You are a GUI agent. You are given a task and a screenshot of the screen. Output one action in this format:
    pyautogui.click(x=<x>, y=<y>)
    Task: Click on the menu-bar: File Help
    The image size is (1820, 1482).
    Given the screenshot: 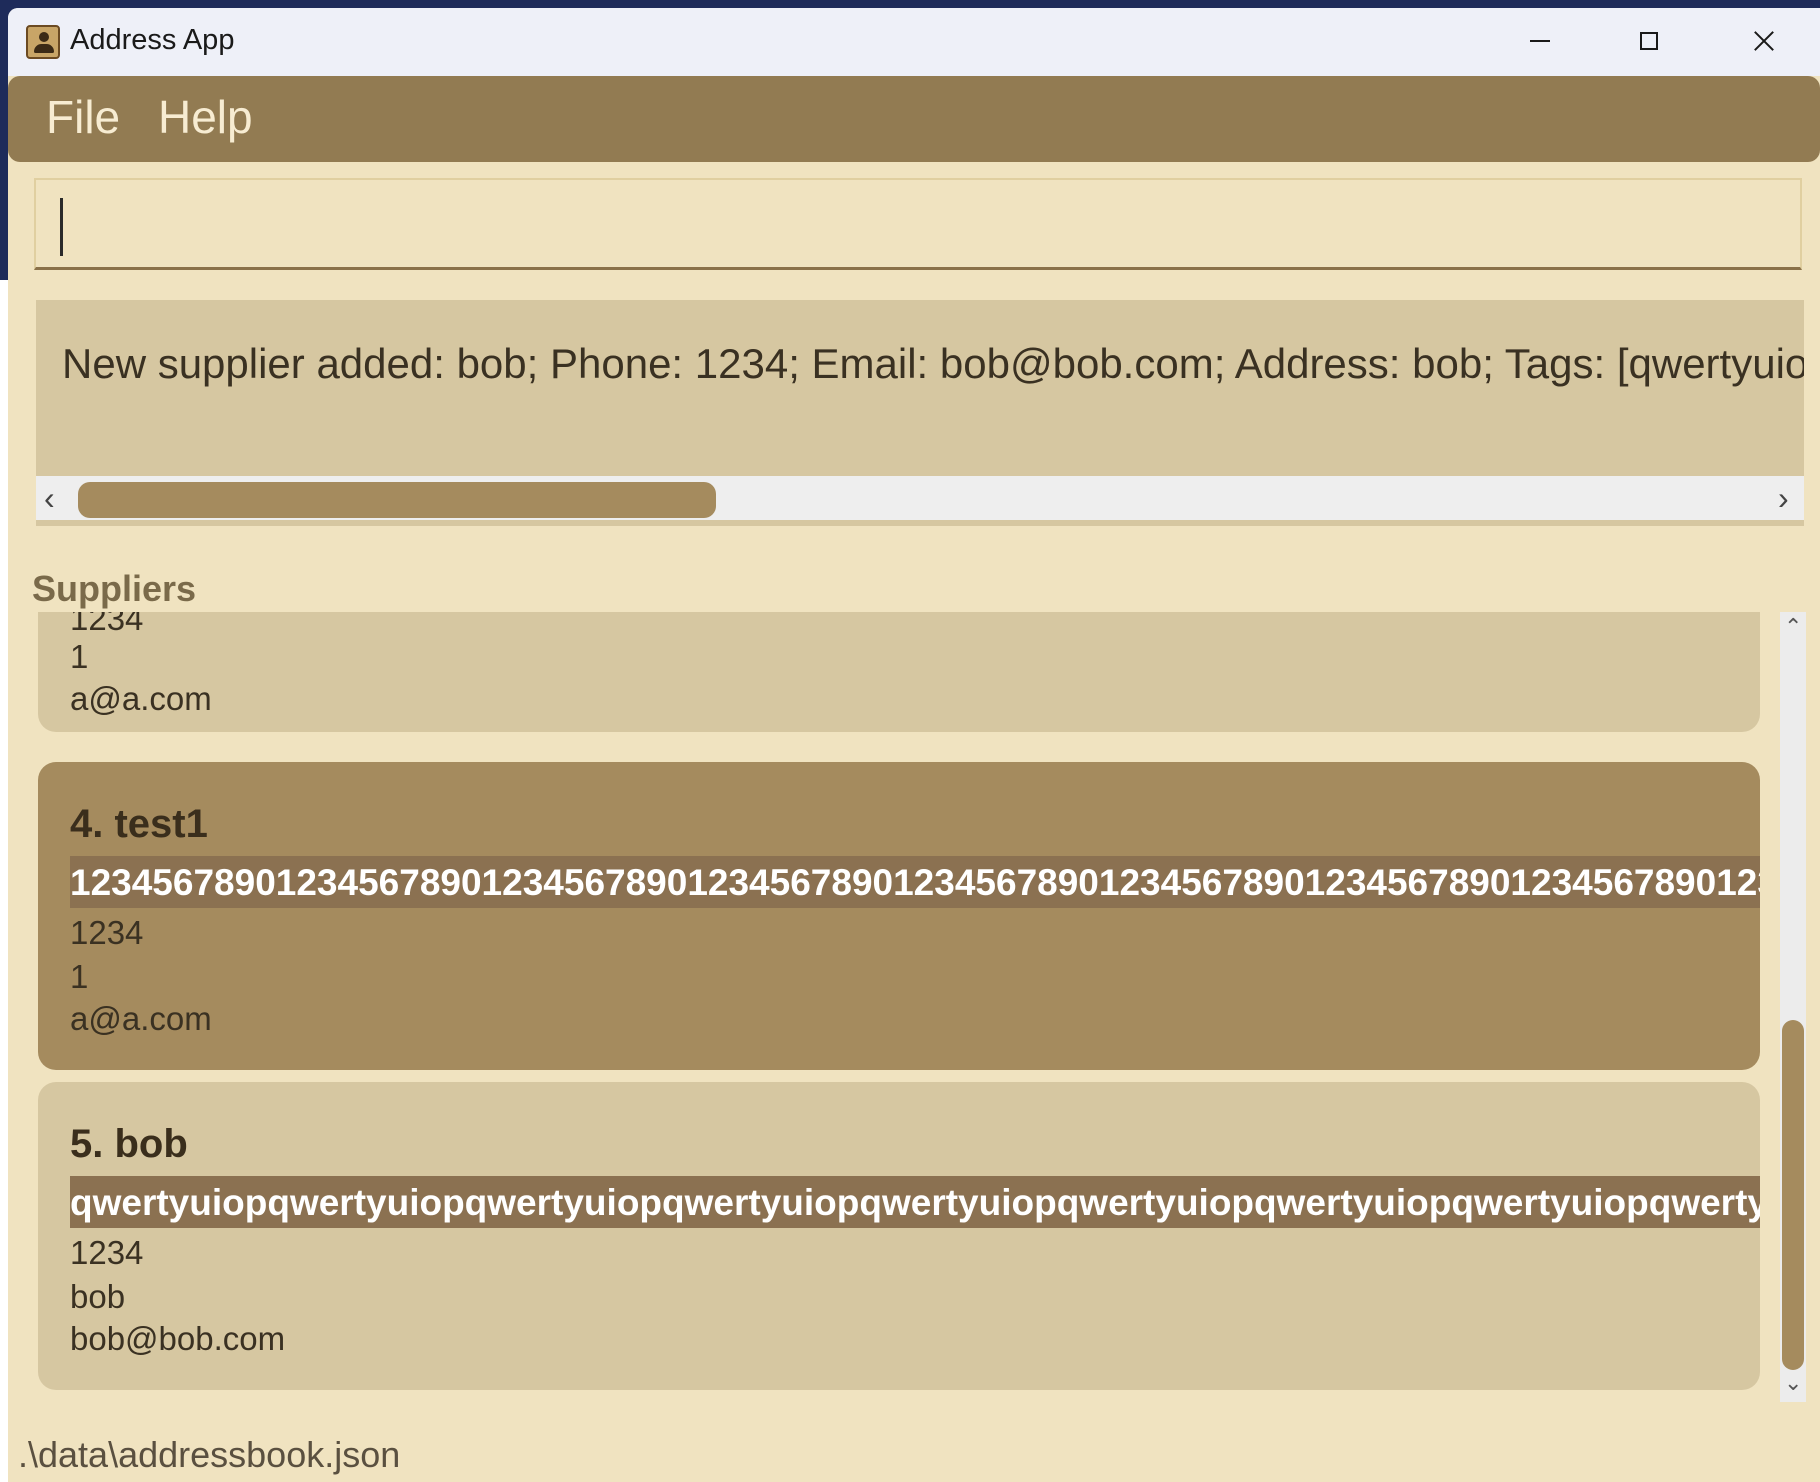 What is the action you would take?
    pyautogui.click(x=914, y=119)
    